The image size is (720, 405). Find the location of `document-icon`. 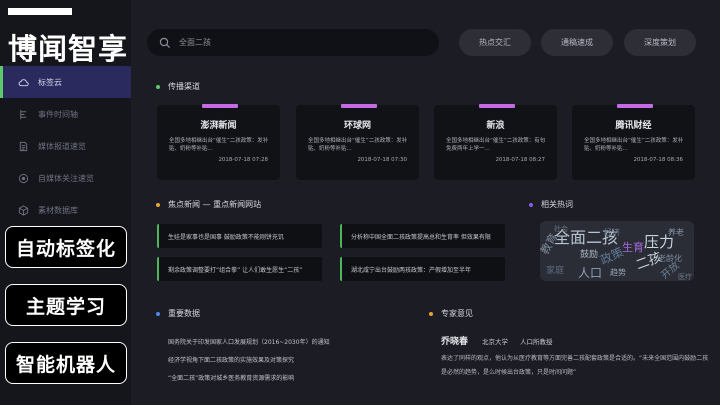

document-icon is located at coordinates (23, 146).